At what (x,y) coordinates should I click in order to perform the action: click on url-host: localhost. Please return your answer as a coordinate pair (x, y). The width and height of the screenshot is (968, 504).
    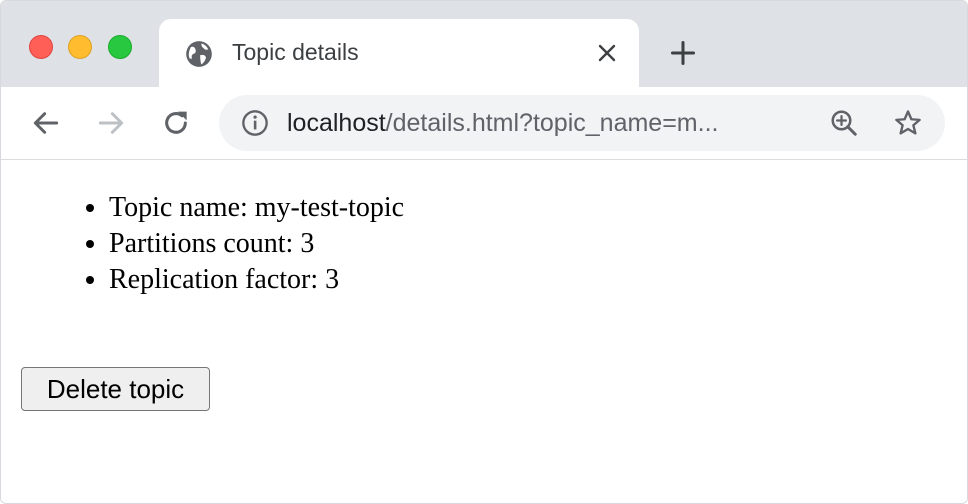
    Looking at the image, I should click on (336, 123).